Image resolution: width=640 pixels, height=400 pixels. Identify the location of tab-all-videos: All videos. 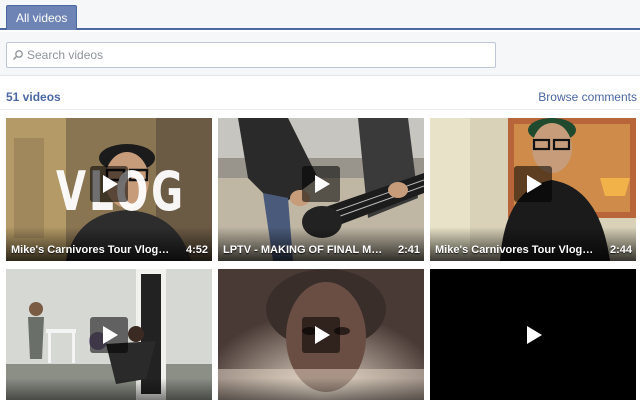
(42, 17).